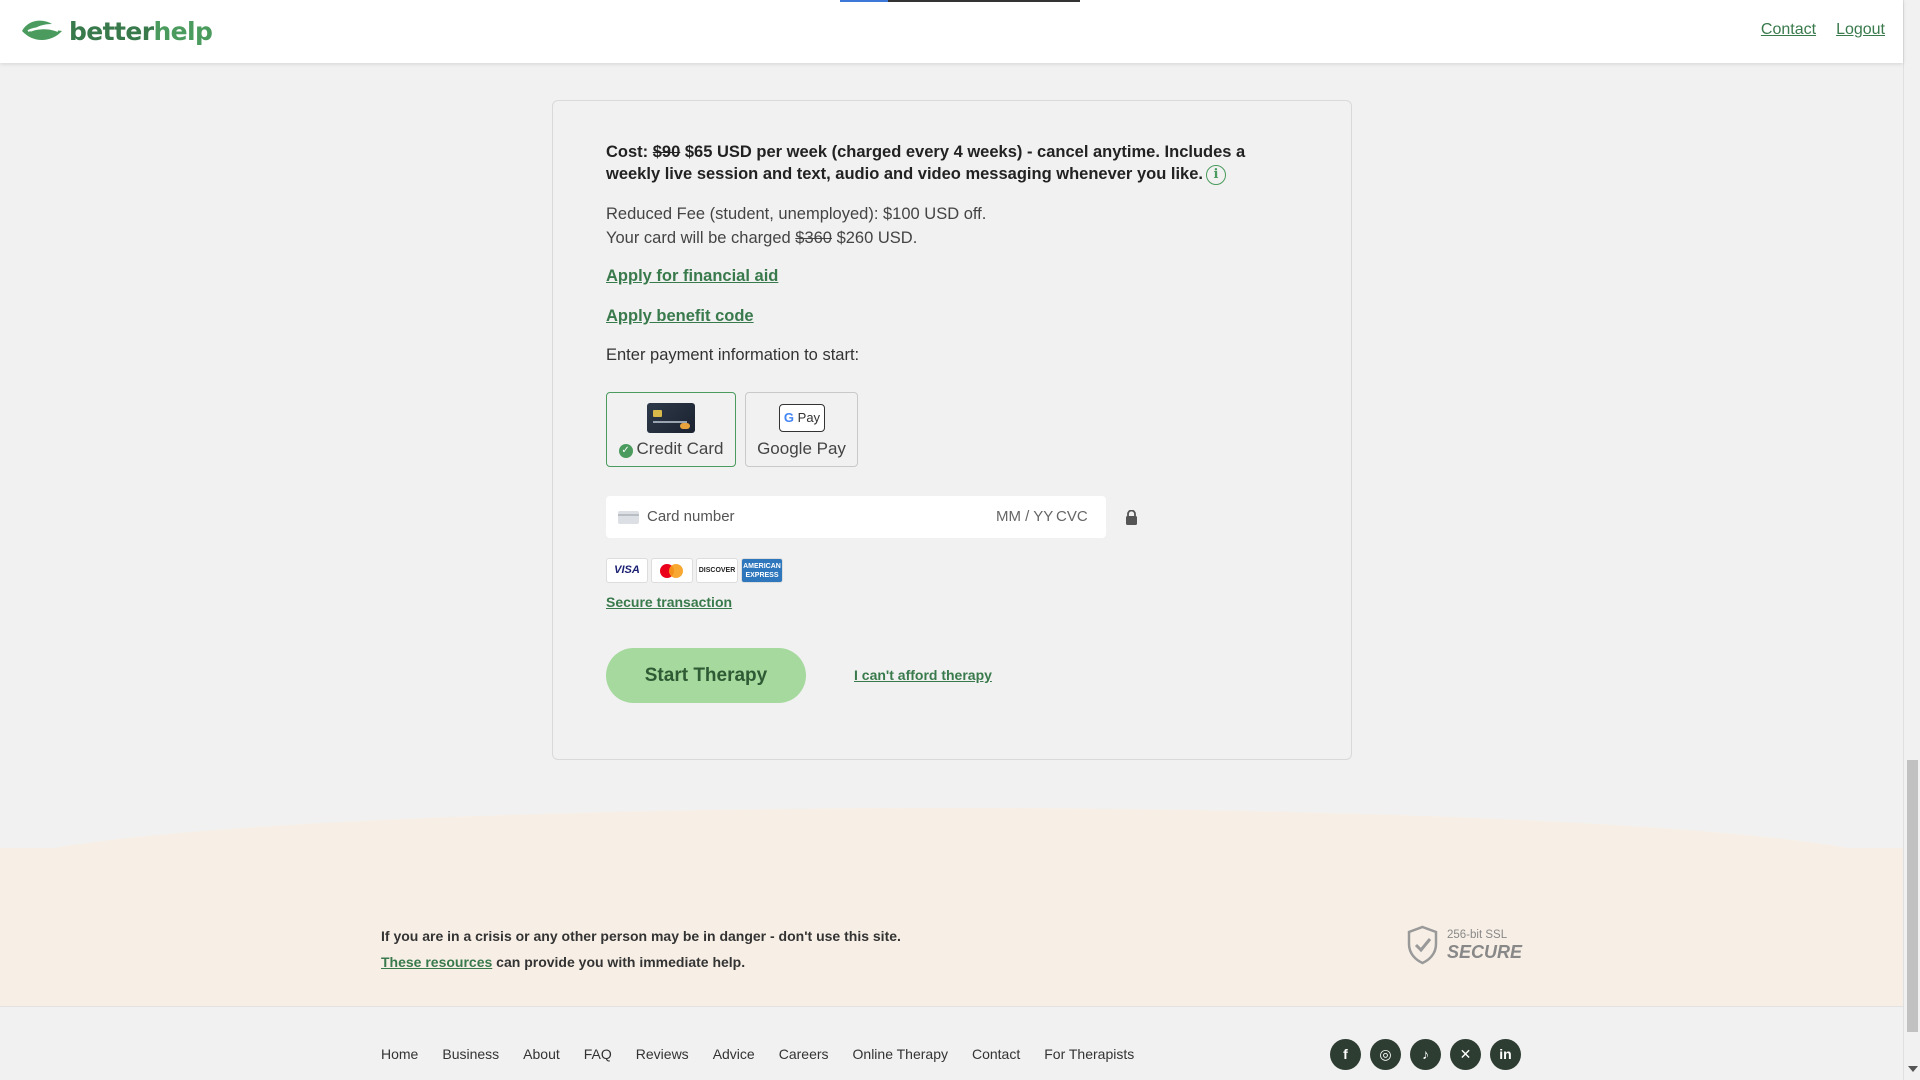  I want to click on footer-link-reviews: Reviews, so click(662, 1054).